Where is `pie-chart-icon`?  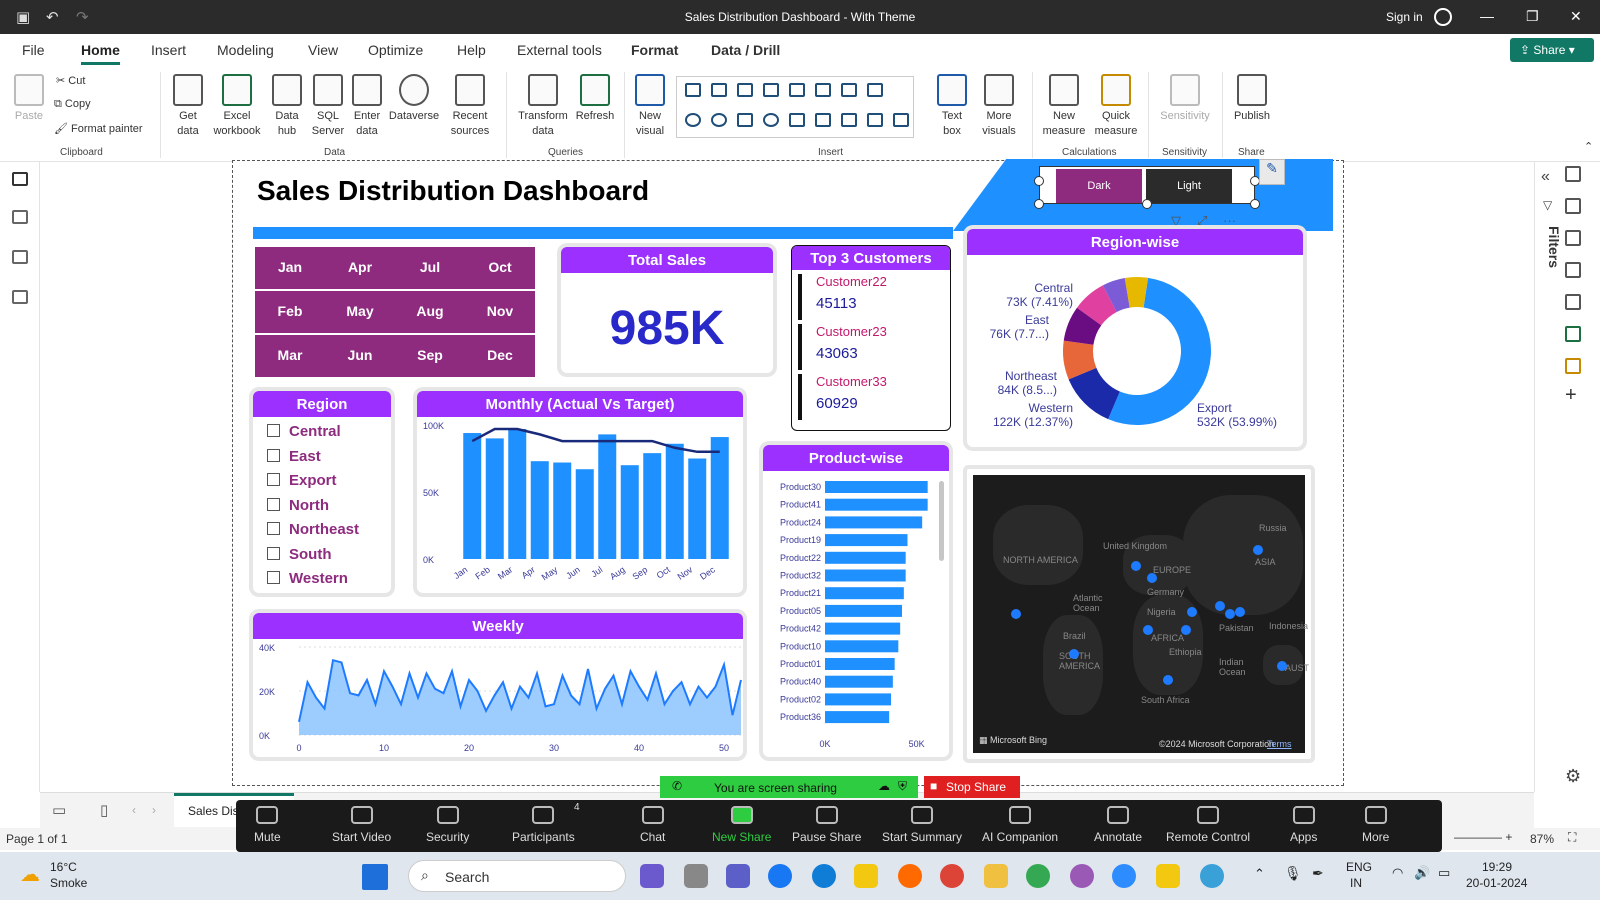
pie-chart-icon is located at coordinates (693, 120).